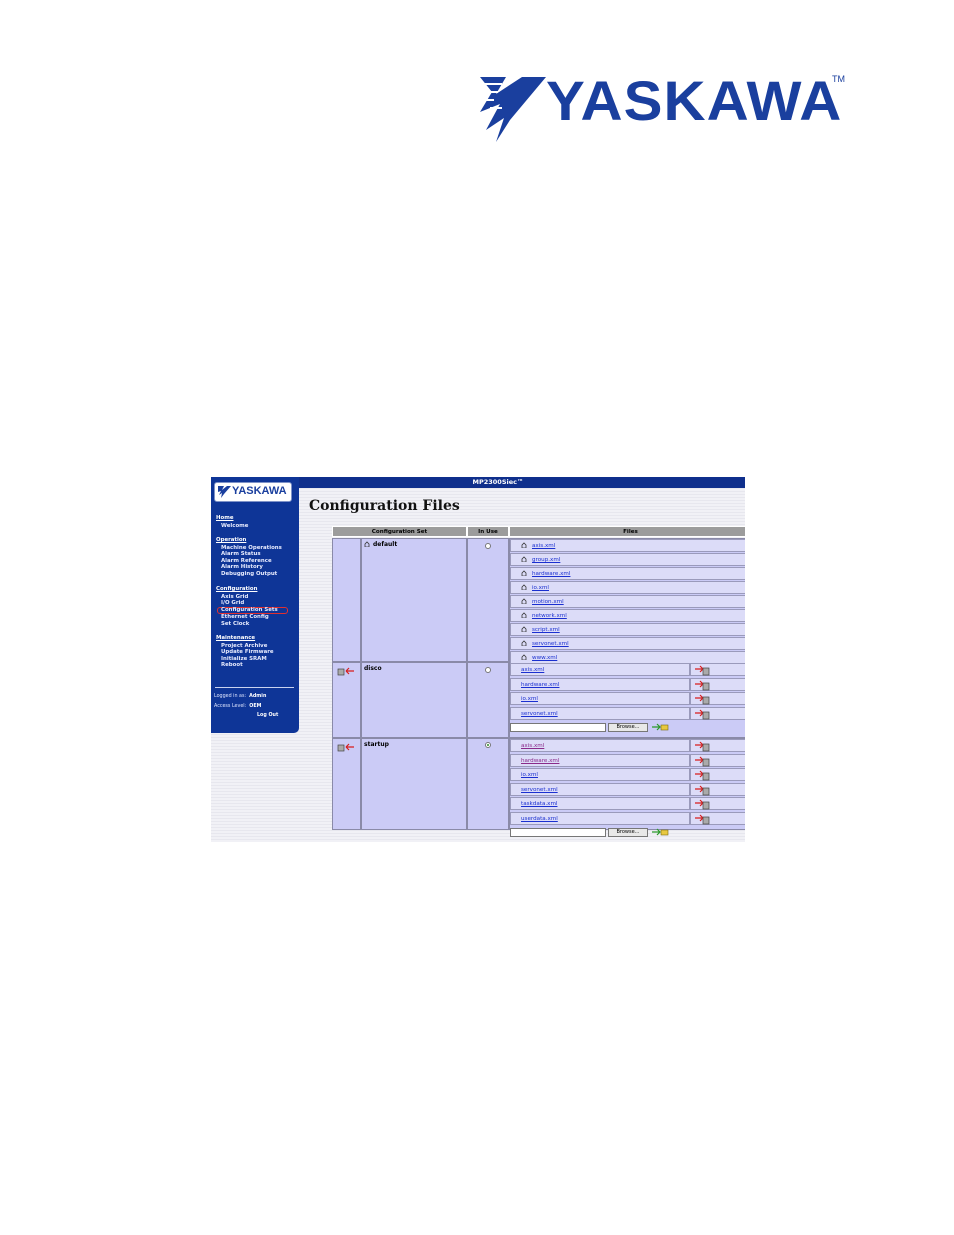 The image size is (954, 1235). I want to click on file-row: network.xml, so click(627, 615).